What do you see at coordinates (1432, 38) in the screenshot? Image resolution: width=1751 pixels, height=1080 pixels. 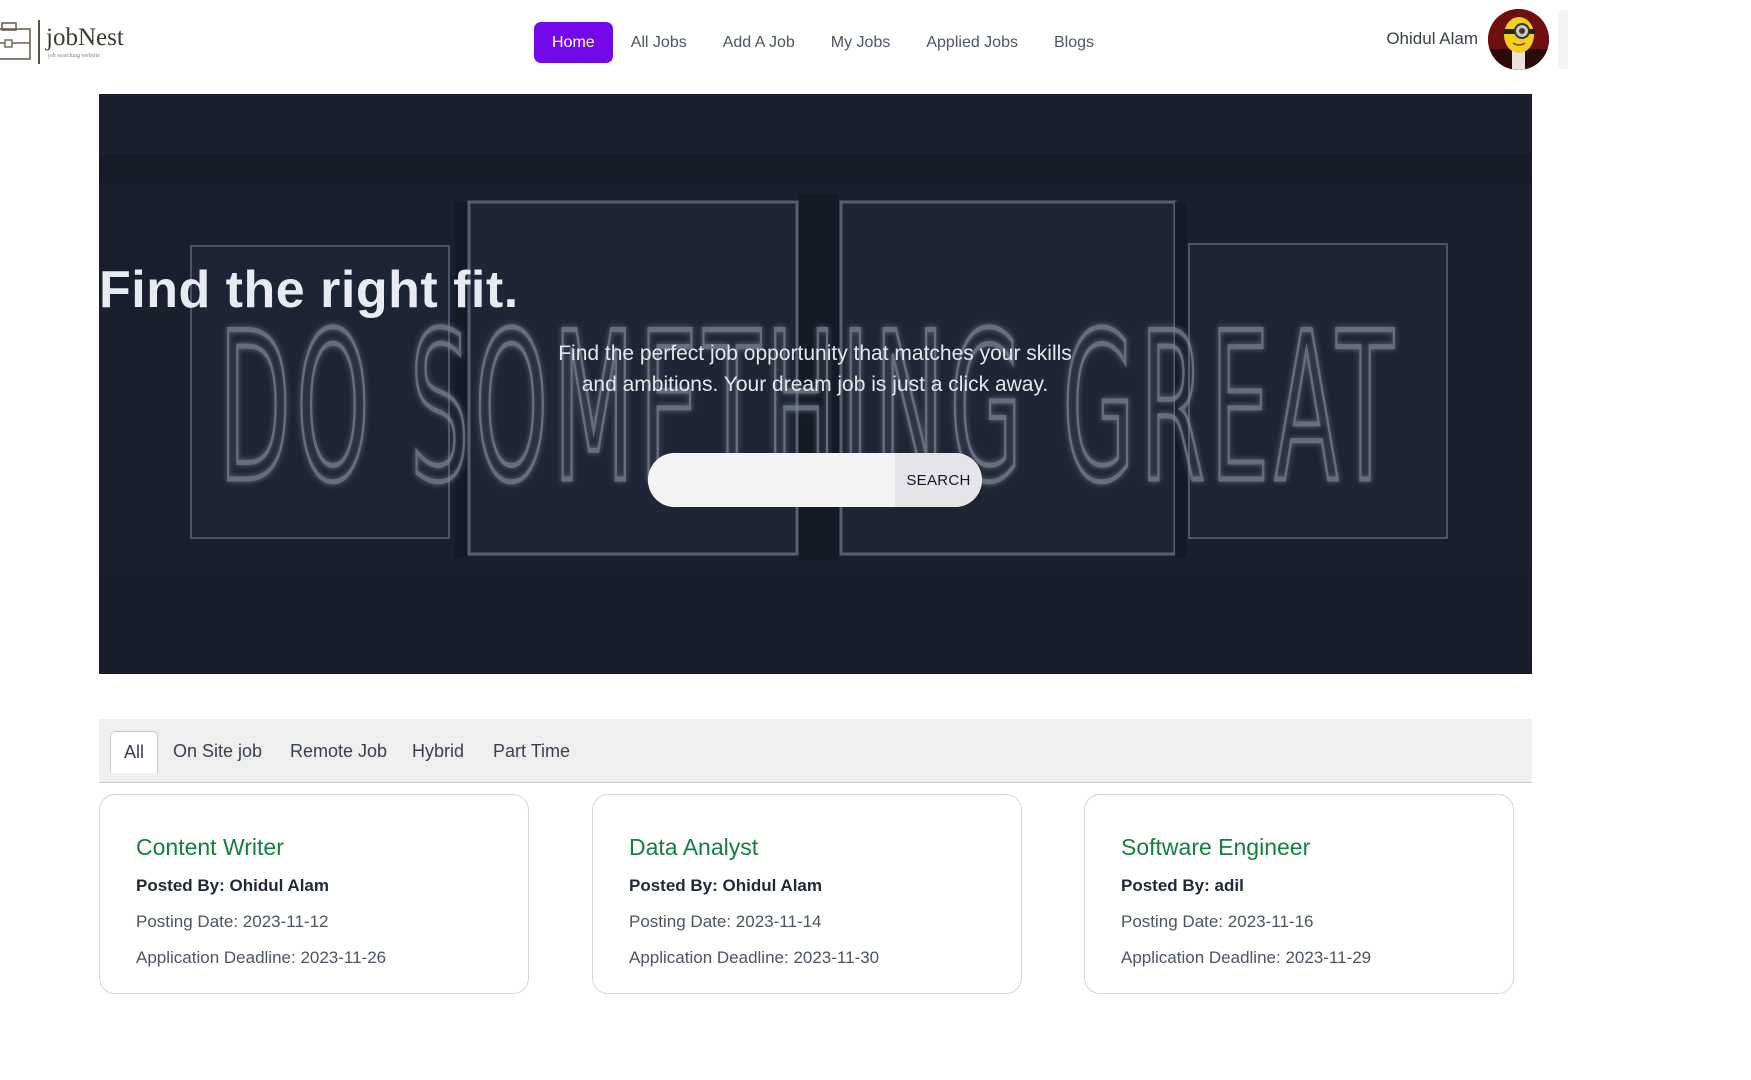 I see `user-name: Ohidul Alam` at bounding box center [1432, 38].